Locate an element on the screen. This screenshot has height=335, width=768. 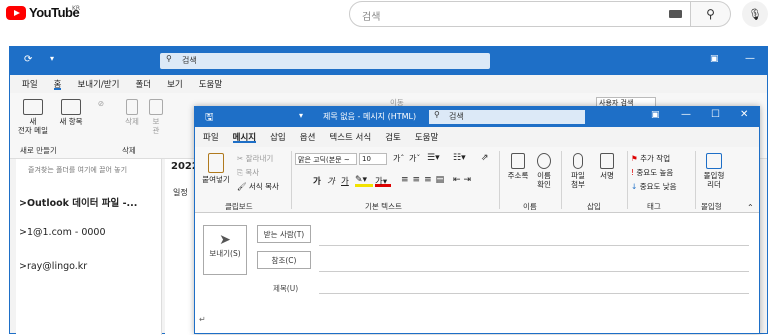
region-label: KR is located at coordinates (76, 8).